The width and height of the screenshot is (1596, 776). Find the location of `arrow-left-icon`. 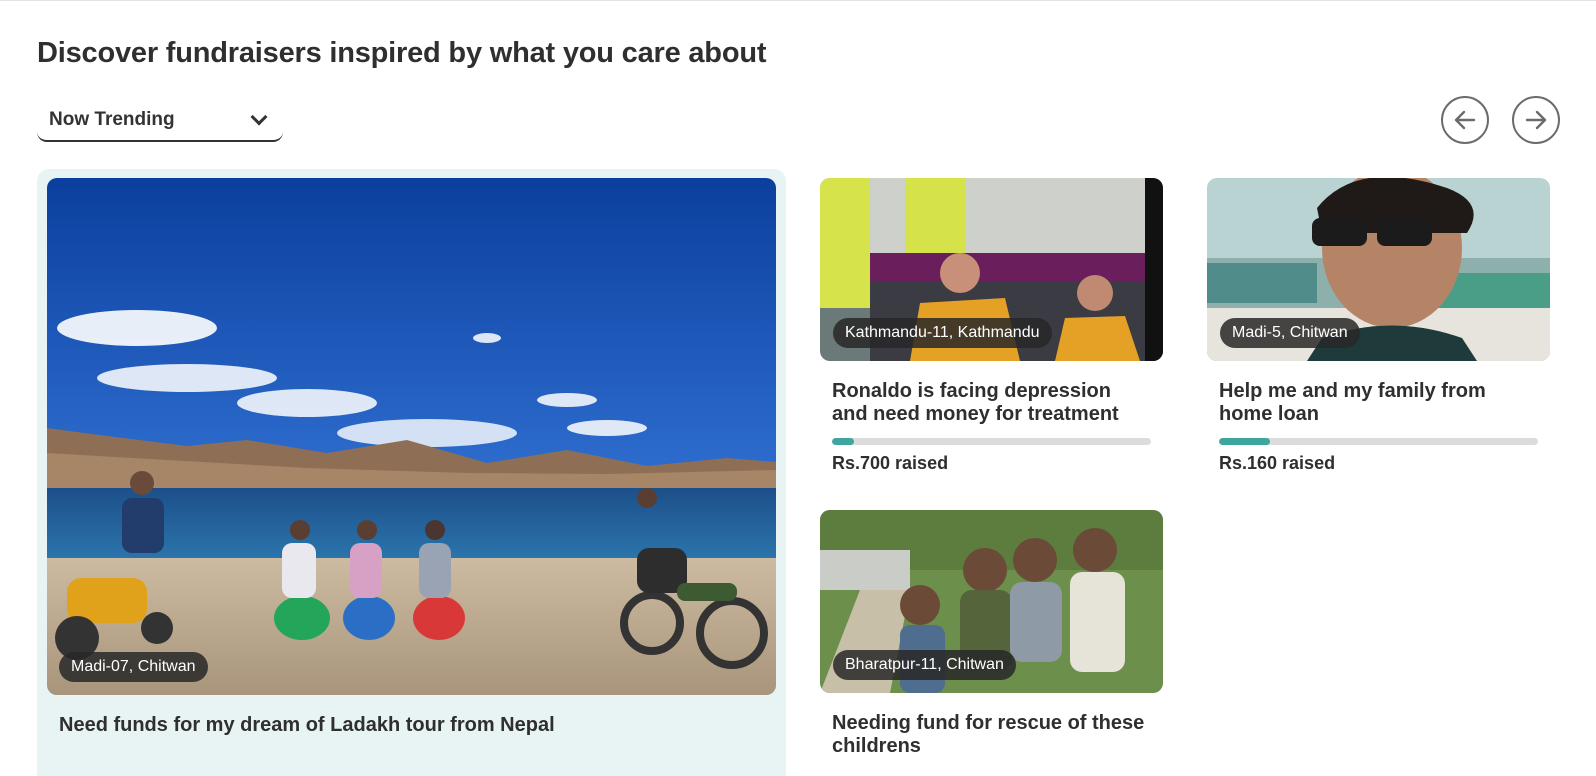

arrow-left-icon is located at coordinates (1465, 120).